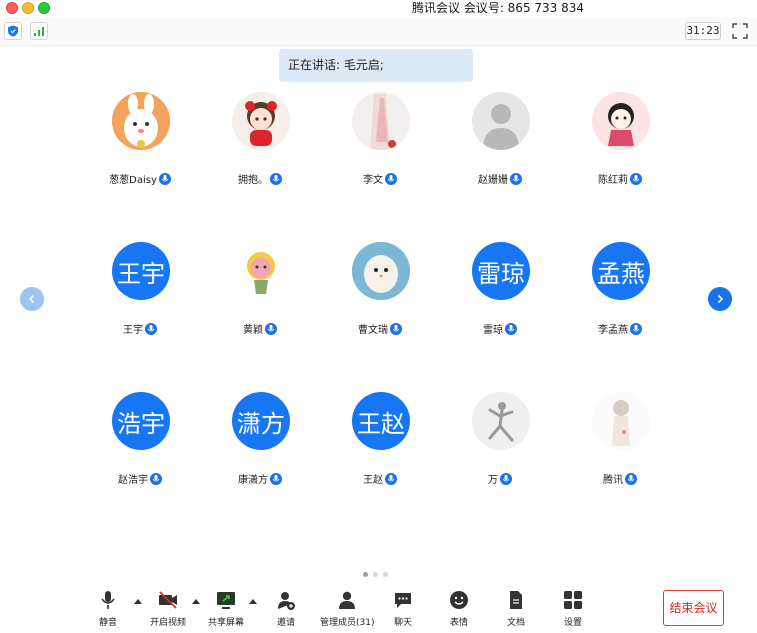 The height and width of the screenshot is (633, 757). Describe the element at coordinates (141, 421) in the screenshot. I see `avatar: 浩宇` at that location.